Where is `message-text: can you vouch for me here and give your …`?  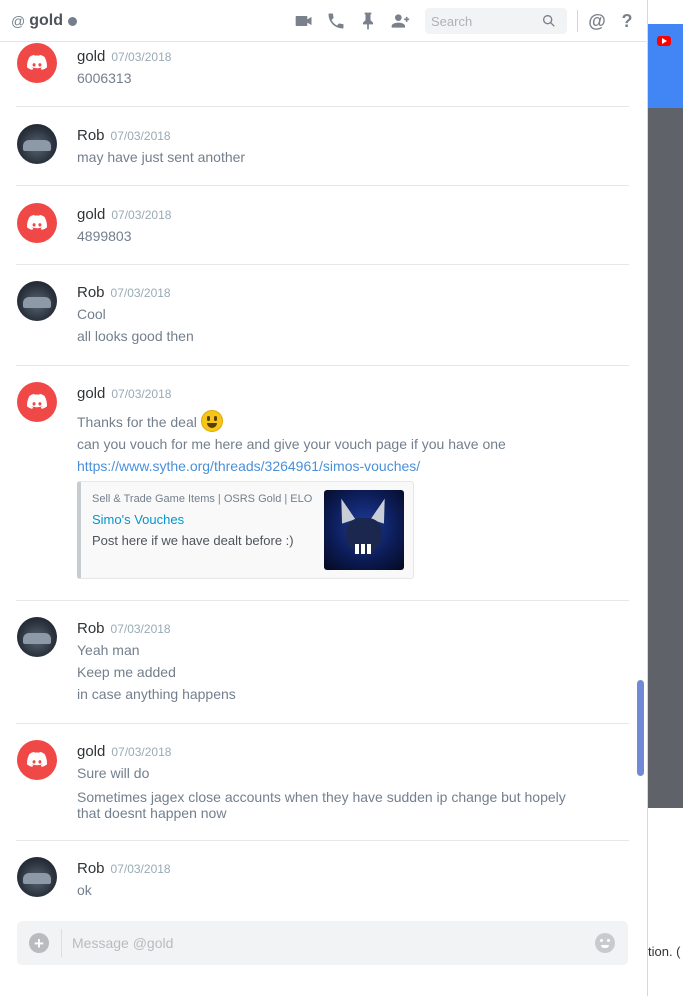
message-text: can you vouch for me here and give your … is located at coordinates (291, 444).